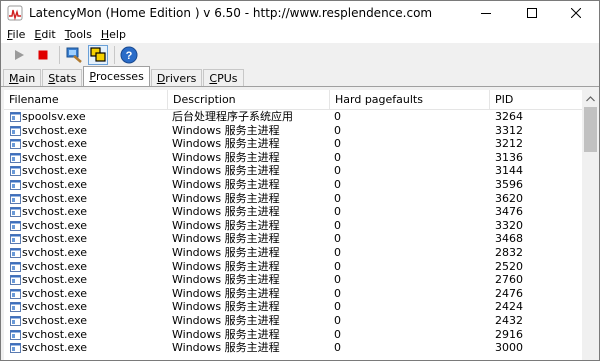  I want to click on start-monitor-button, so click(19, 55).